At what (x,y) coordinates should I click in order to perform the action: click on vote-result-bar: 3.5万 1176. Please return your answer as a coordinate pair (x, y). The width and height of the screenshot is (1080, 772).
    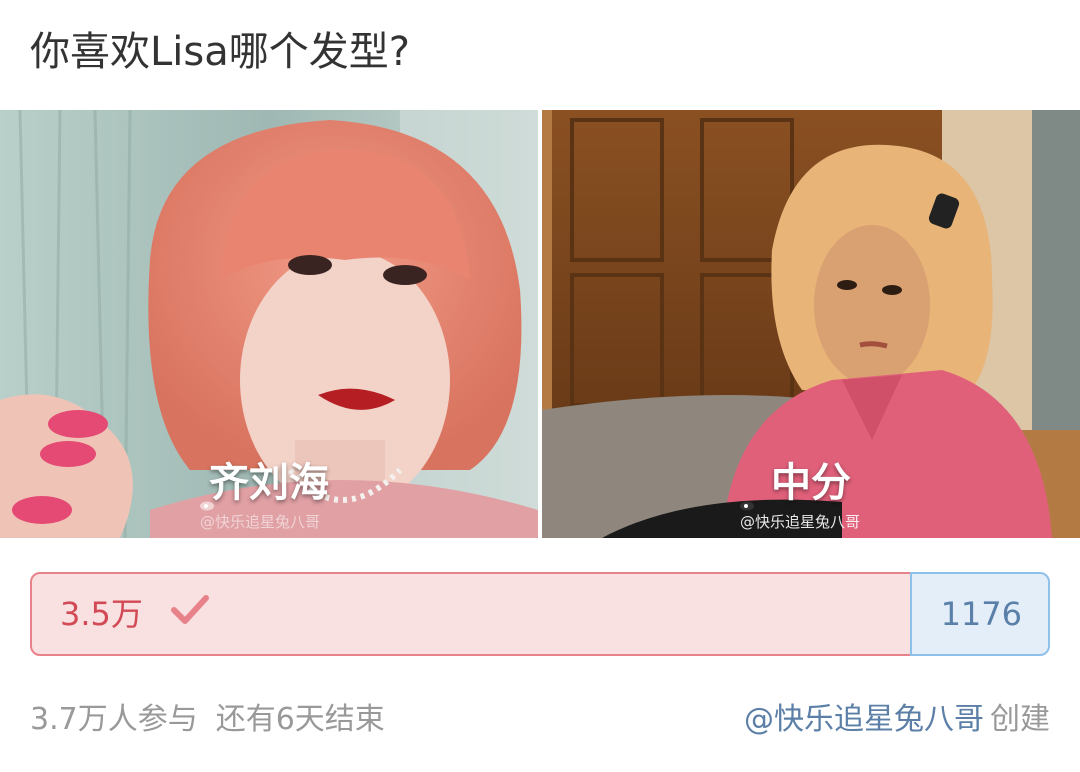
    Looking at the image, I should click on (540, 614).